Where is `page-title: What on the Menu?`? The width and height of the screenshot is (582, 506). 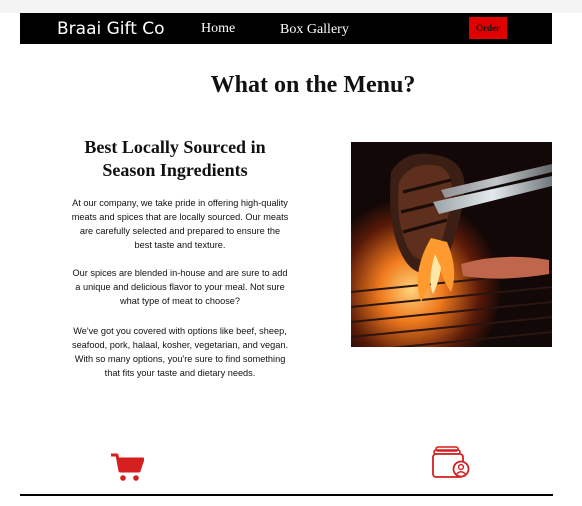 page-title: What on the Menu? is located at coordinates (313, 85).